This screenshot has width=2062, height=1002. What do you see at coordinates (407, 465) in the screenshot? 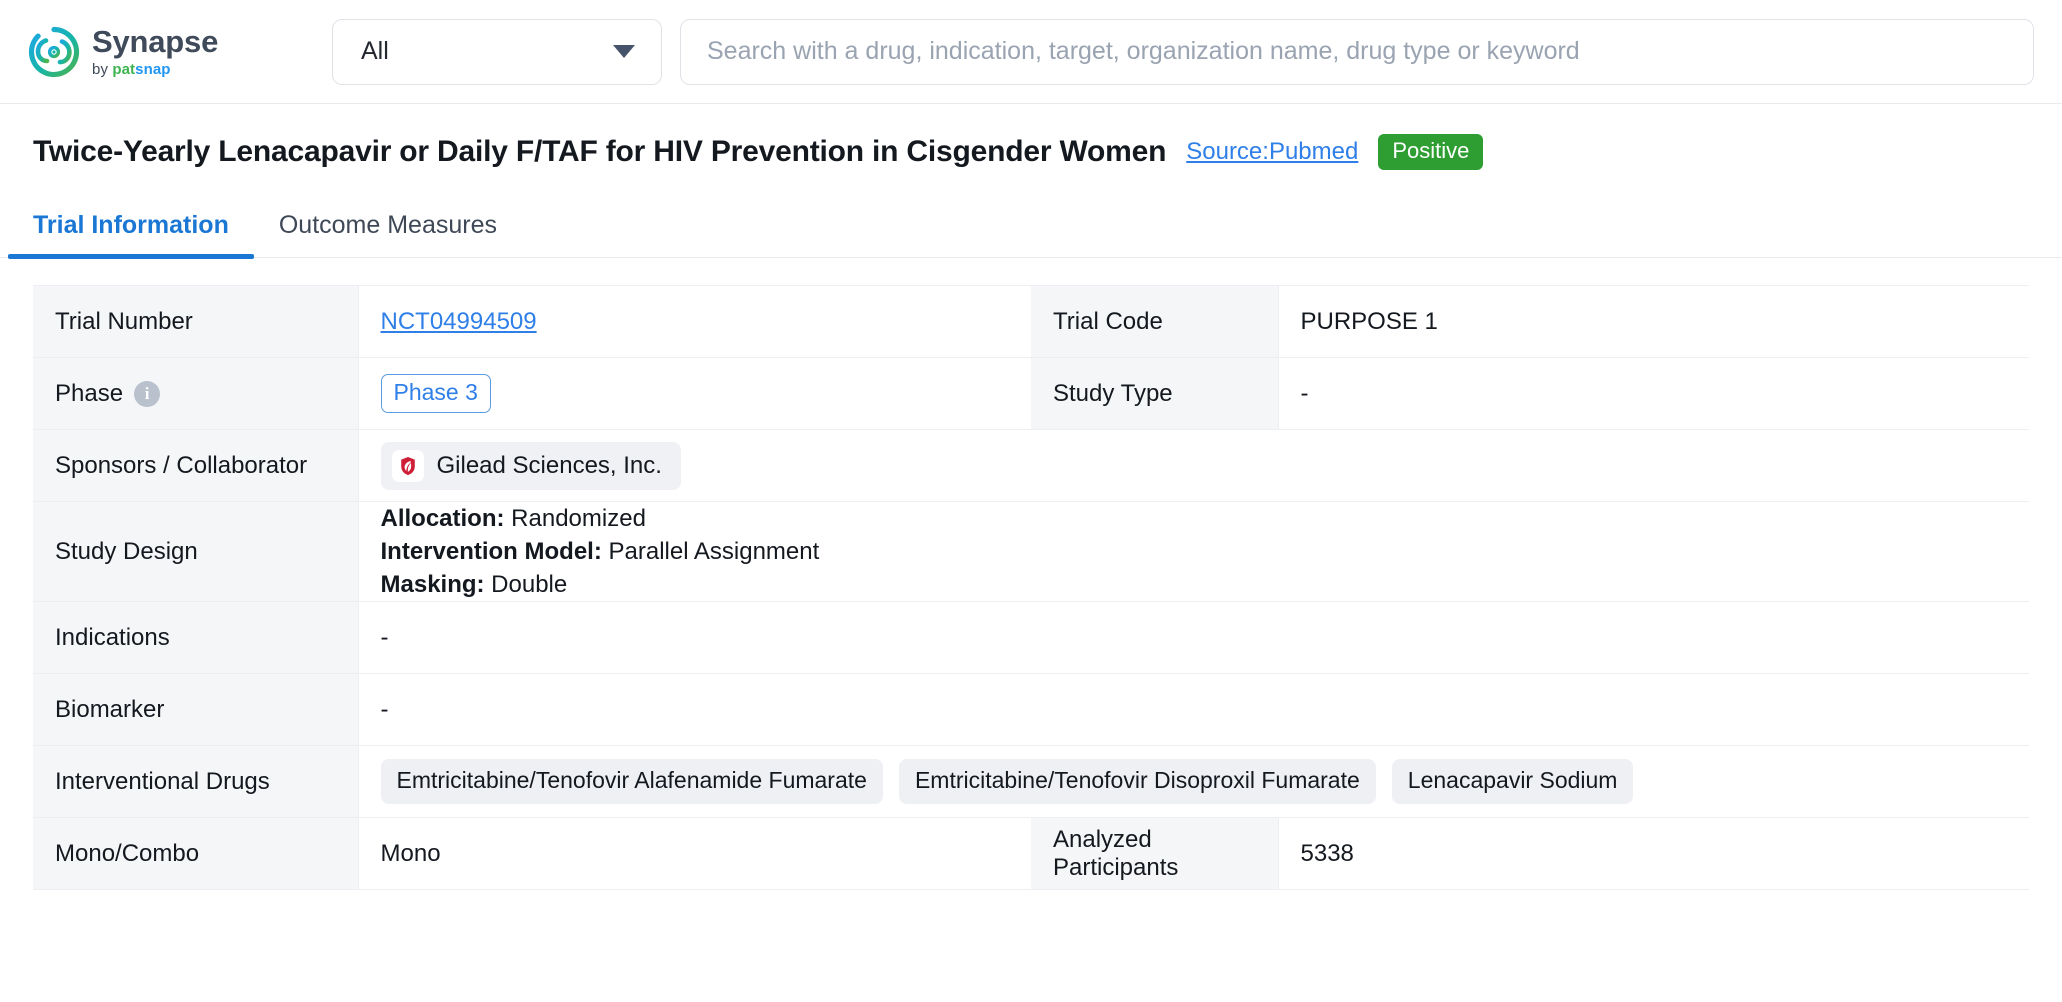
I see `gilead-shield-icon` at bounding box center [407, 465].